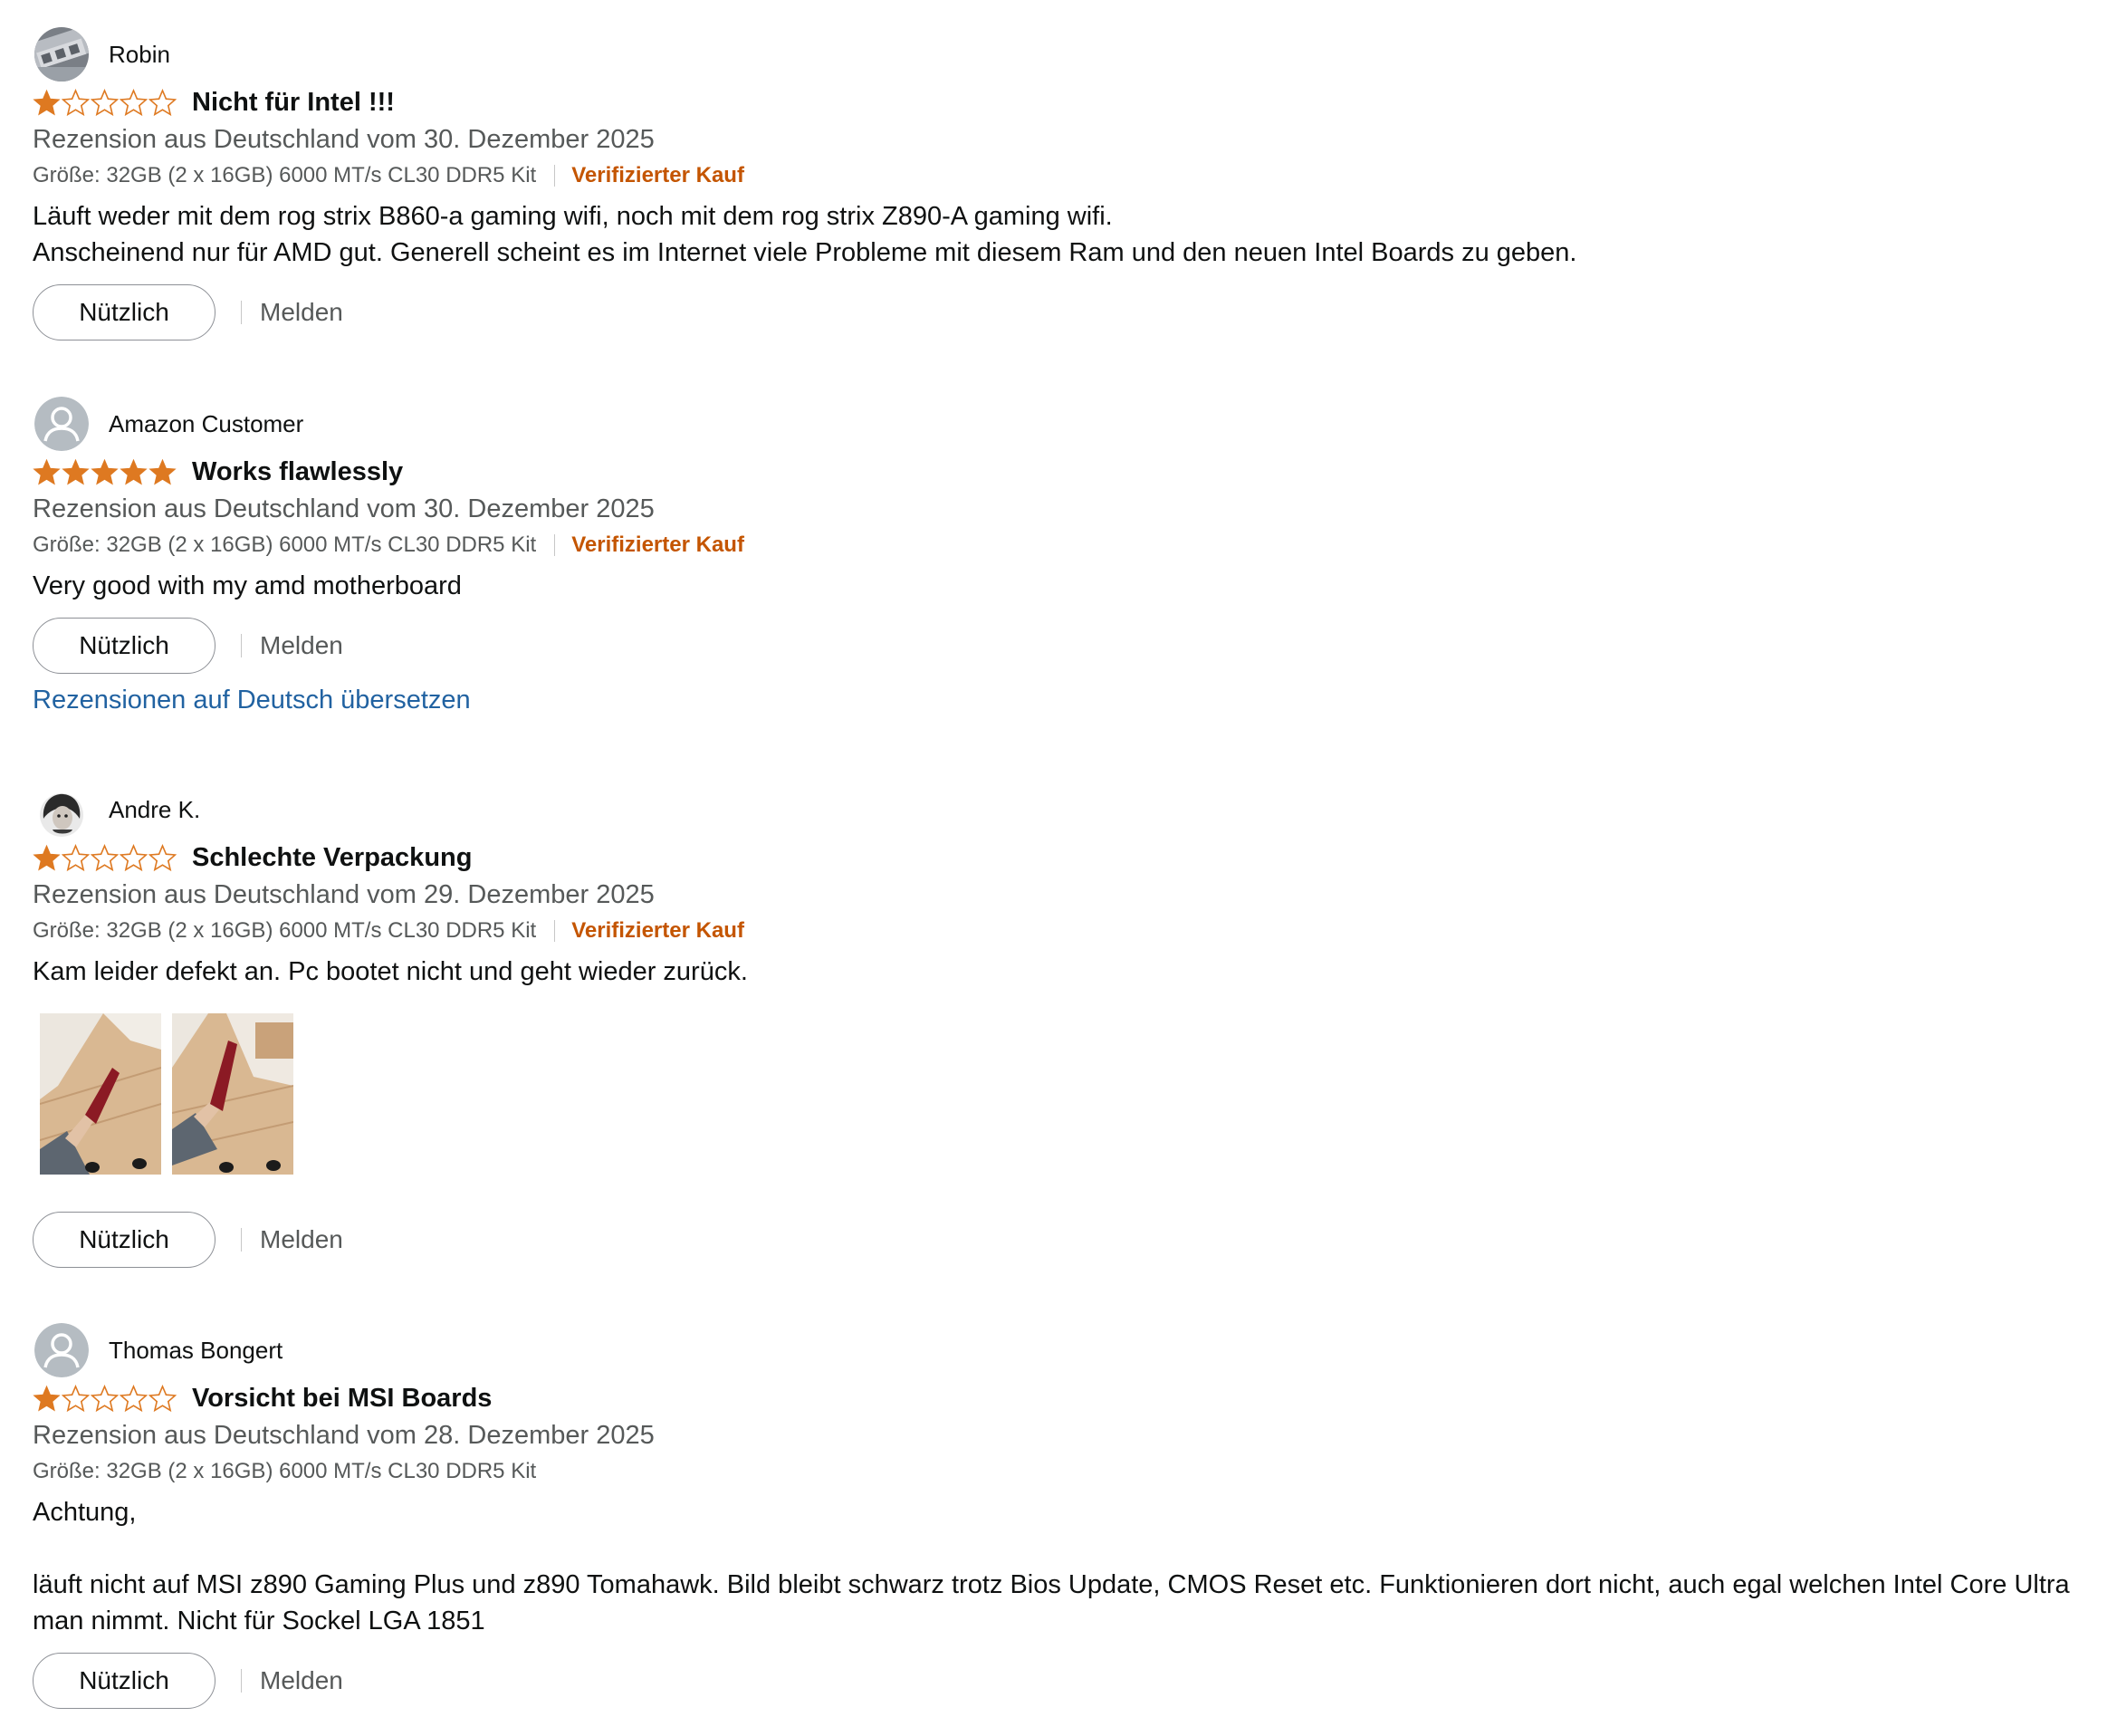 The image size is (2107, 1736). I want to click on review-title-row: Vorsicht bei MSI Boards, so click(1060, 1398).